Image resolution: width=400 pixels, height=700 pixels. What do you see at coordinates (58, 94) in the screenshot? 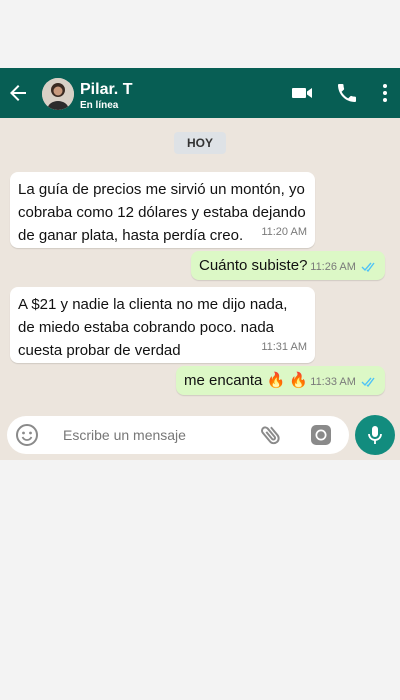
I see `avatar` at bounding box center [58, 94].